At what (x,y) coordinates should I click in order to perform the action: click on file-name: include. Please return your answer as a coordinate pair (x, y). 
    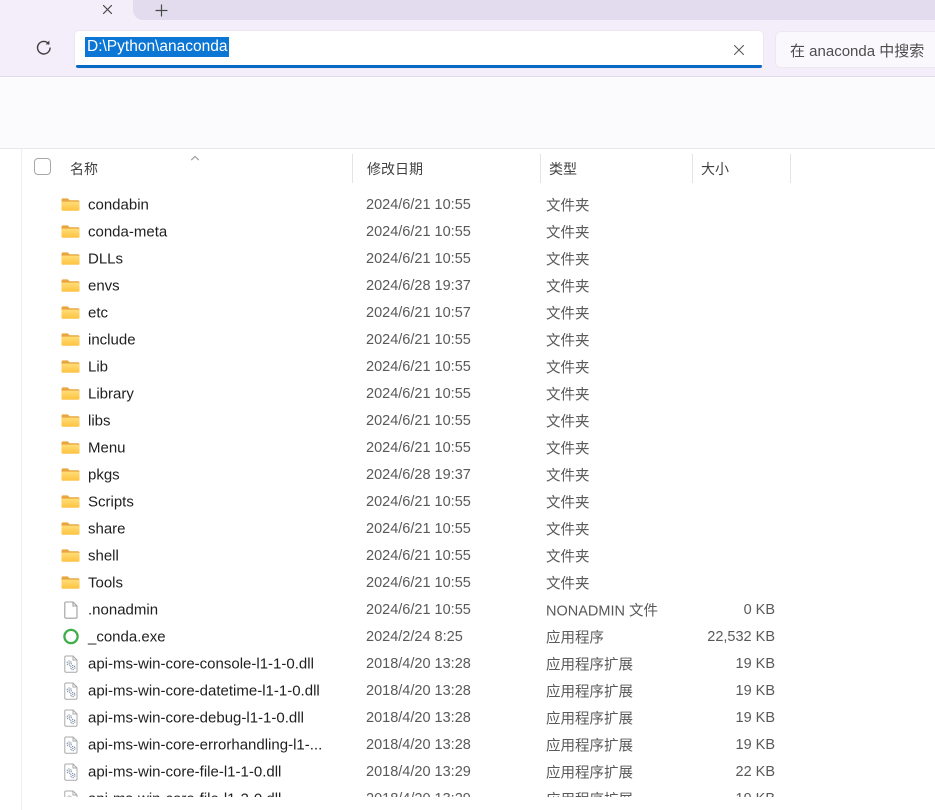
    Looking at the image, I should click on (112, 339).